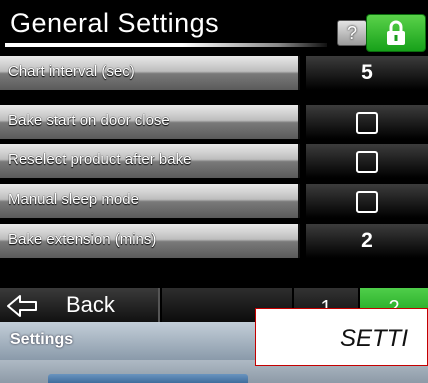 This screenshot has width=428, height=383. What do you see at coordinates (22, 306) in the screenshot?
I see `back-arrow-icon` at bounding box center [22, 306].